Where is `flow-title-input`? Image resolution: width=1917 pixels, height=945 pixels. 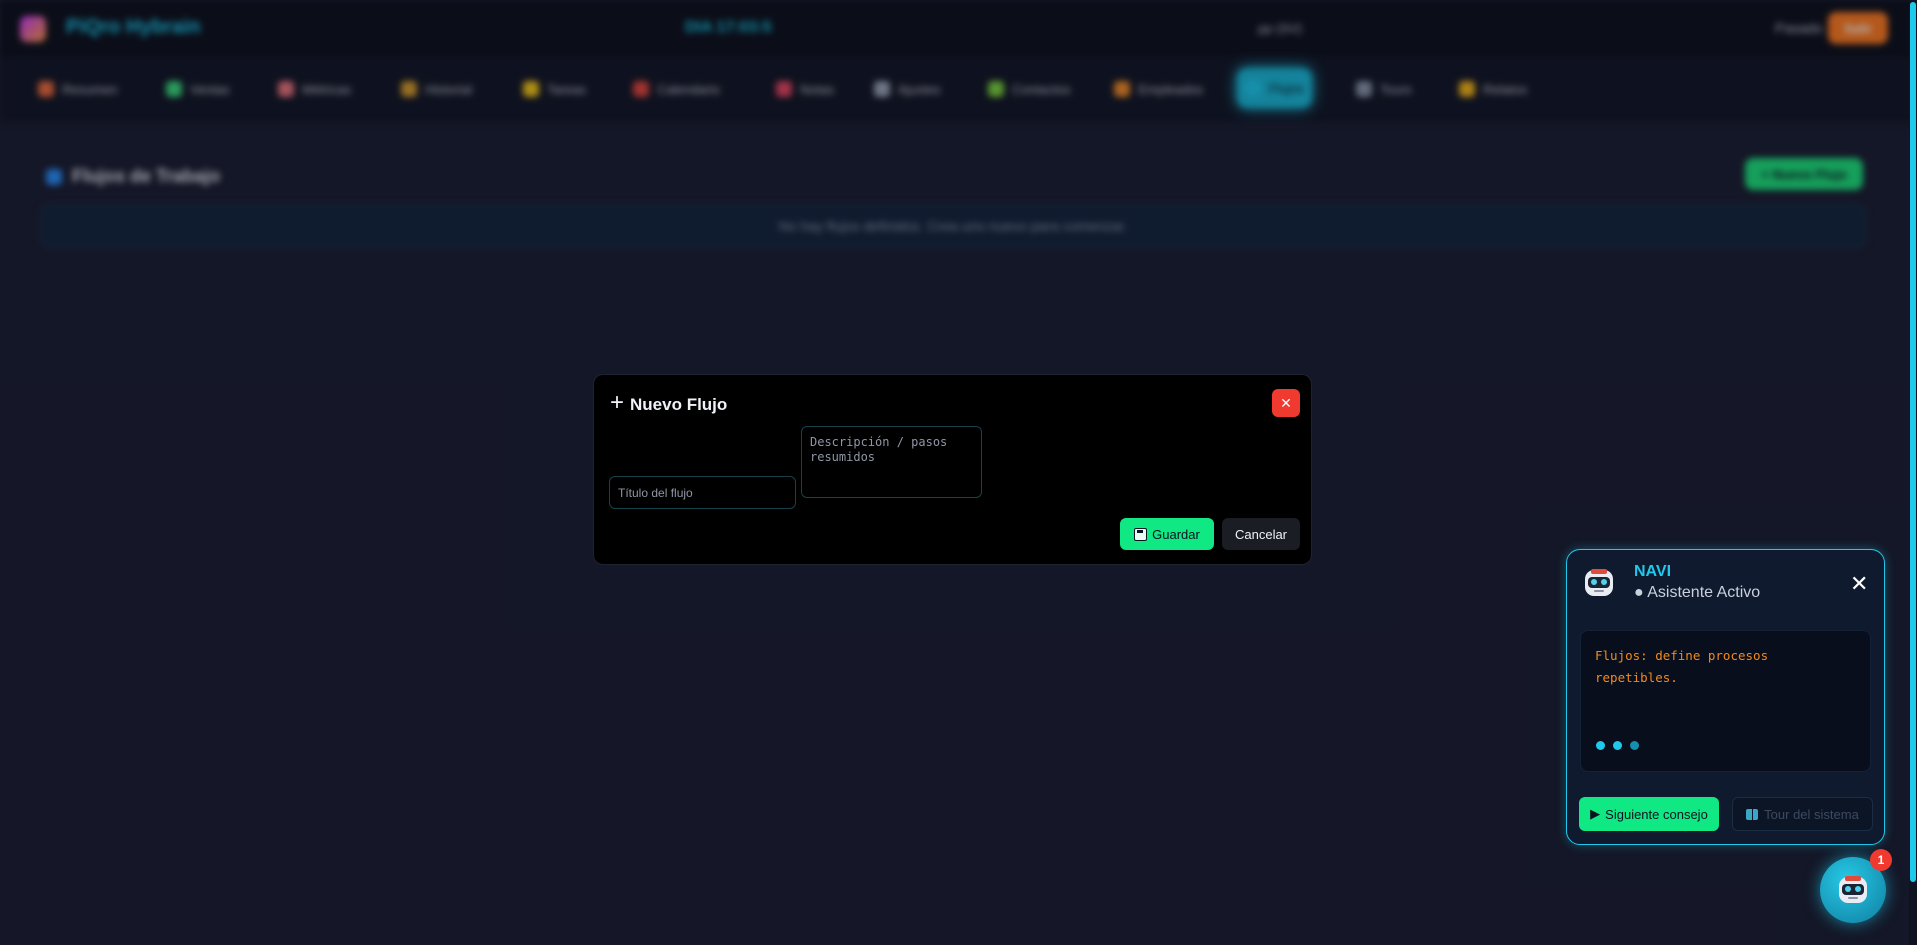 flow-title-input is located at coordinates (702, 492).